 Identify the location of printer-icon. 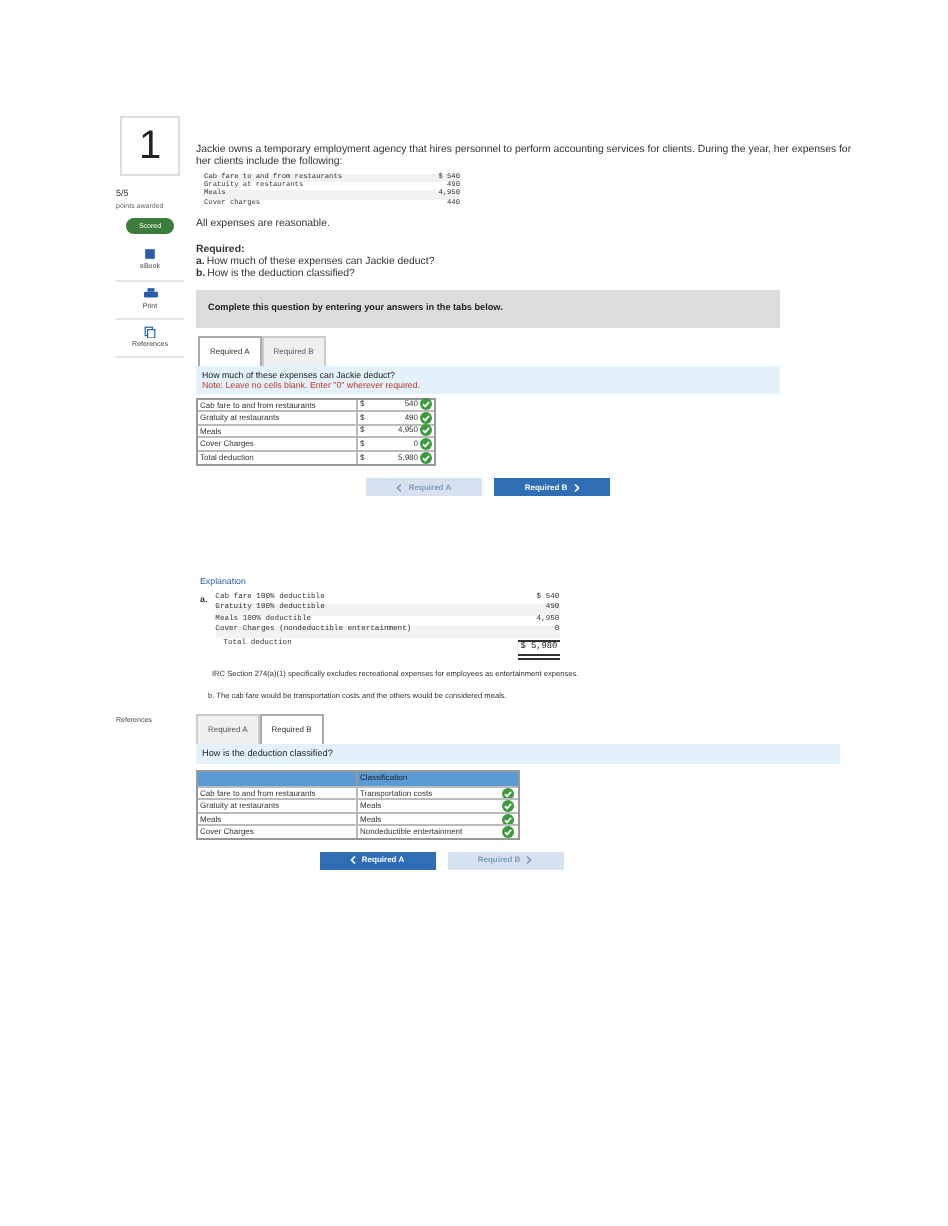
(150, 293).